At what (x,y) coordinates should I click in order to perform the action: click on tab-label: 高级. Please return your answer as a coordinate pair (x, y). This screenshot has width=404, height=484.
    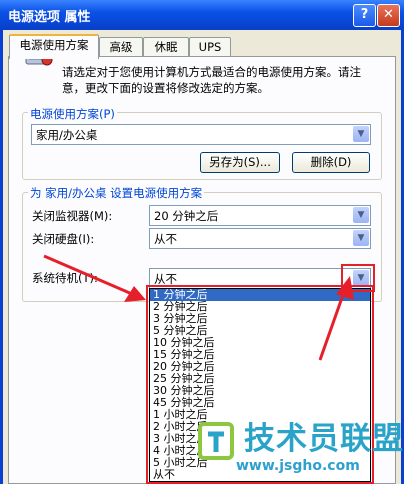
    Looking at the image, I should click on (121, 47).